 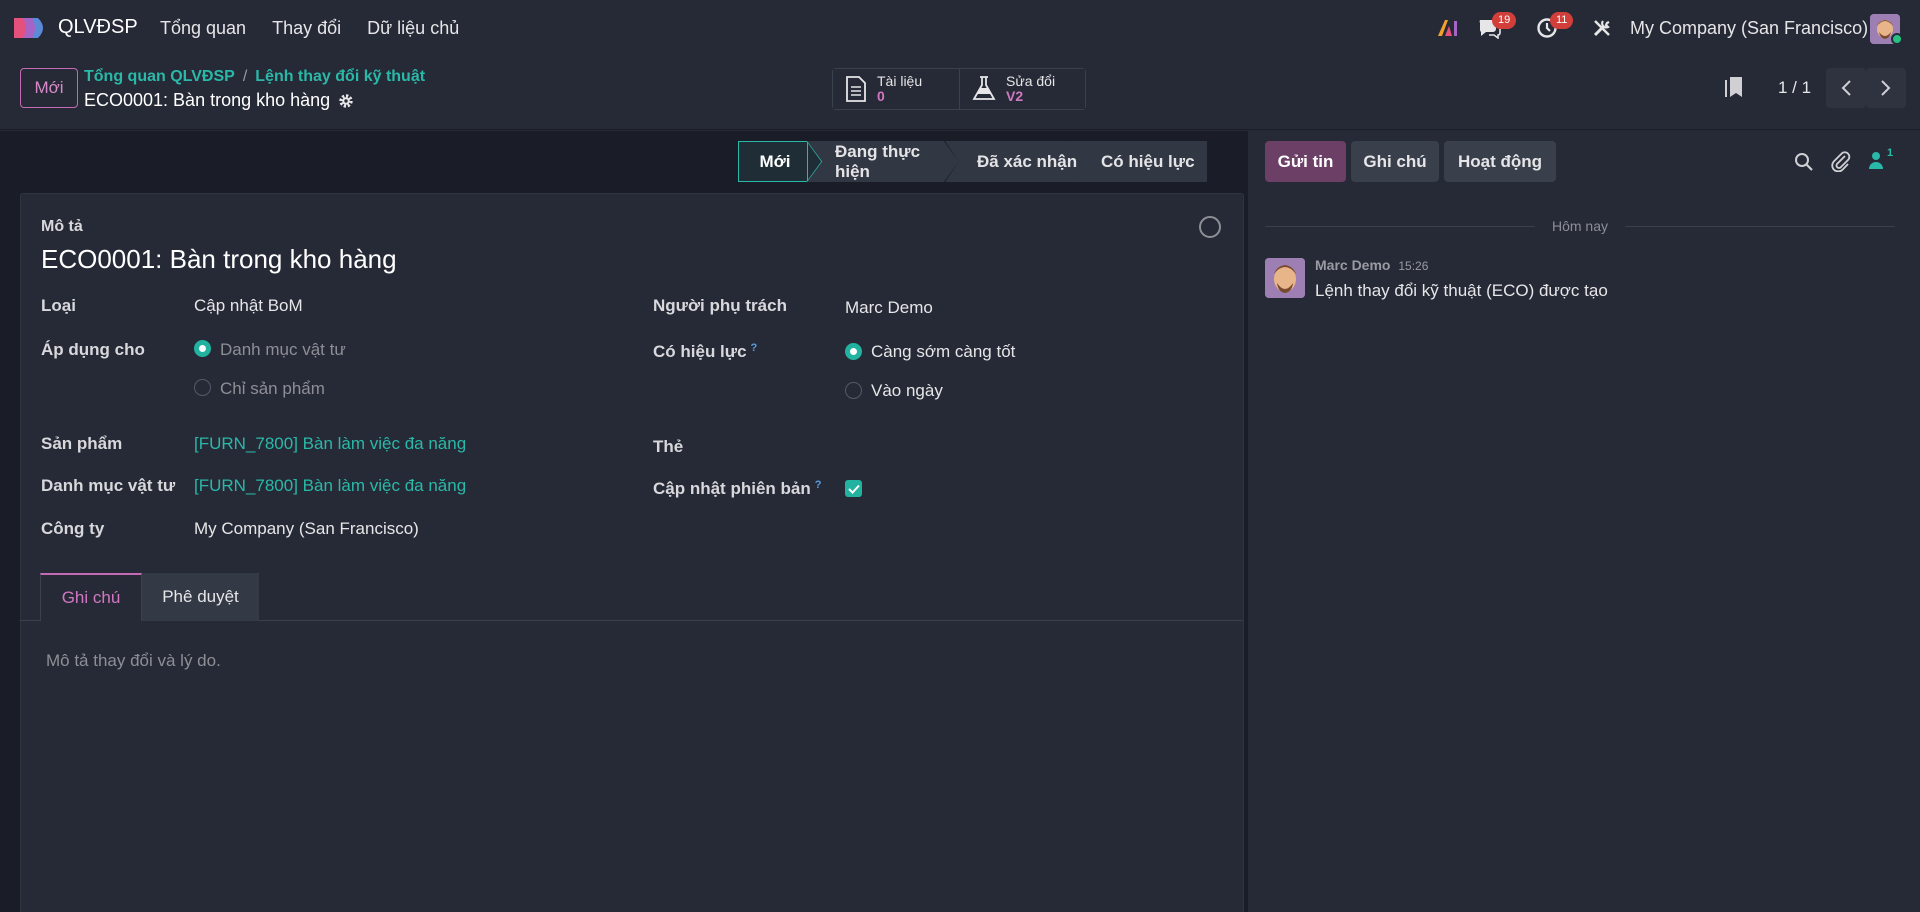 What do you see at coordinates (1395, 161) in the screenshot?
I see `log-note-button: Ghi chú` at bounding box center [1395, 161].